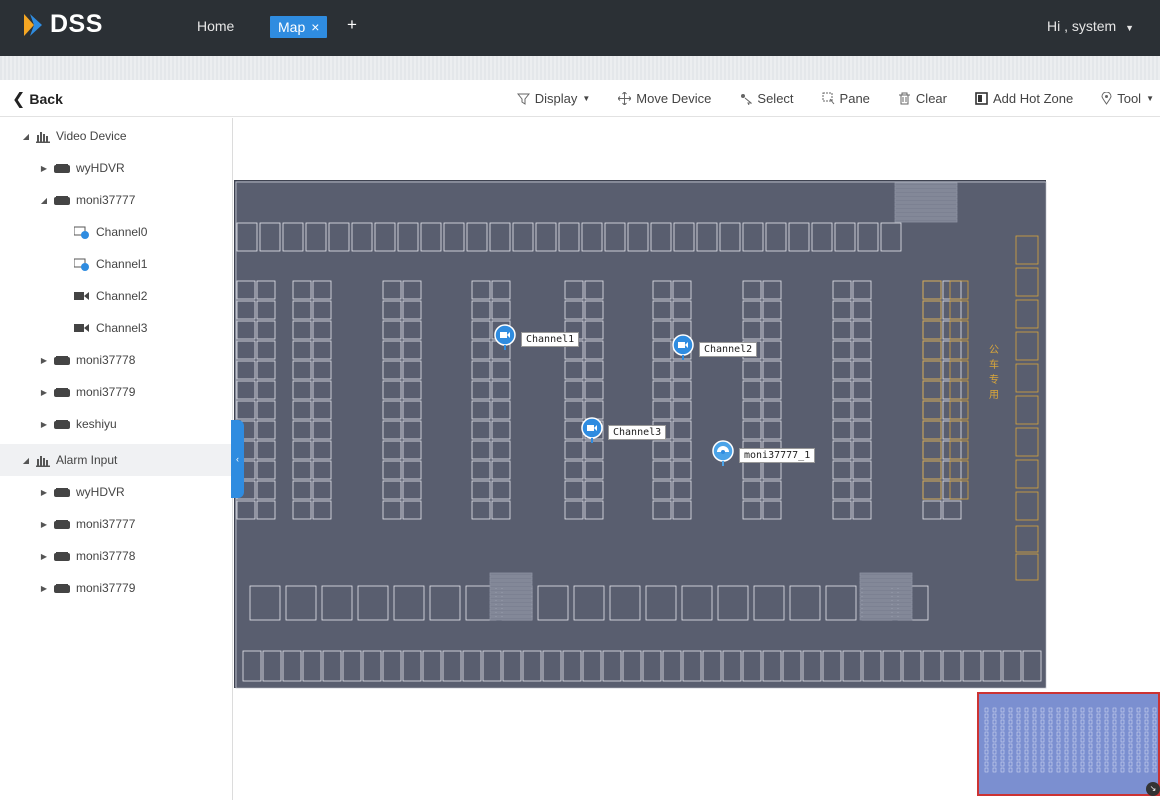  What do you see at coordinates (116, 524) in the screenshot?
I see `tree-alarm-node-moni37777: ▶ moni37777` at bounding box center [116, 524].